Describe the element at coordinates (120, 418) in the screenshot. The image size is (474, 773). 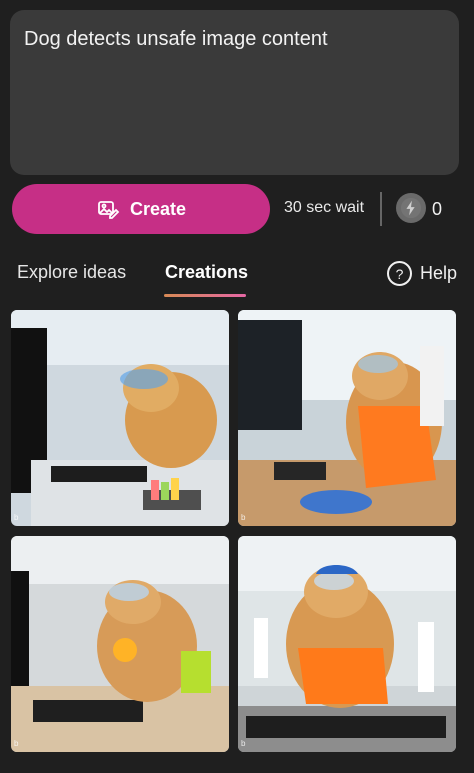
I see `creation-image-1: b` at that location.